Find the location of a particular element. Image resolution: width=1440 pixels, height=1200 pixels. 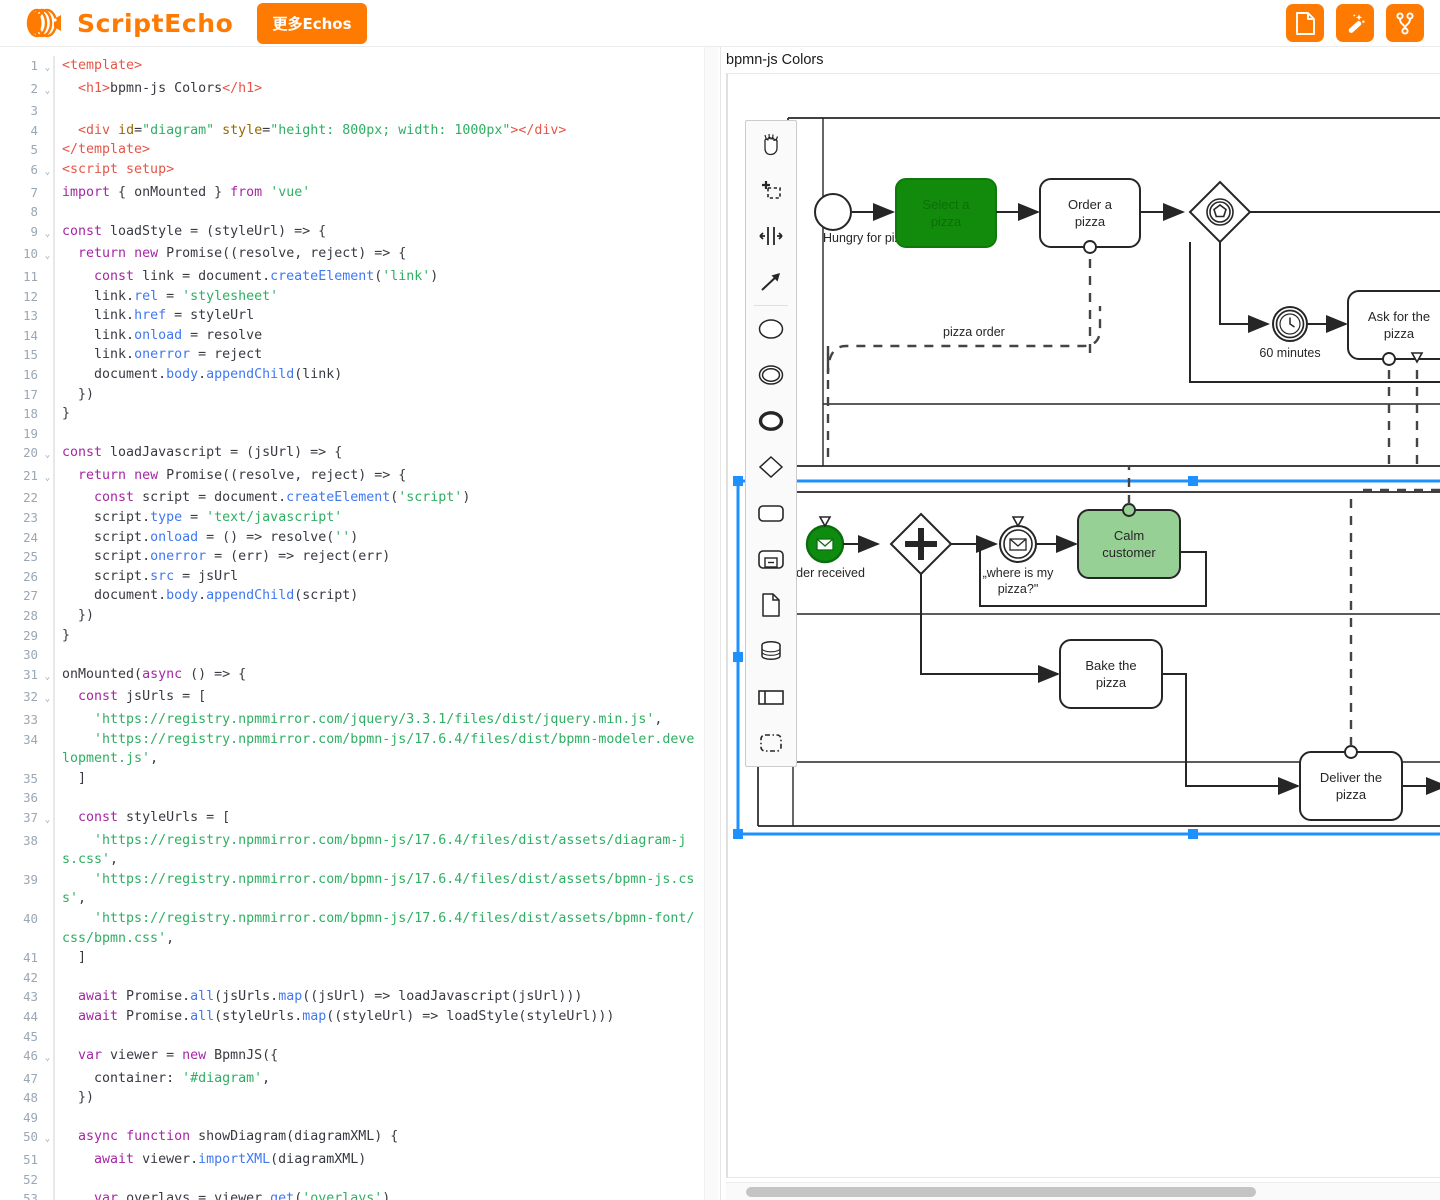

code-line: 15 link.onerror = reject is located at coordinates (360, 355).